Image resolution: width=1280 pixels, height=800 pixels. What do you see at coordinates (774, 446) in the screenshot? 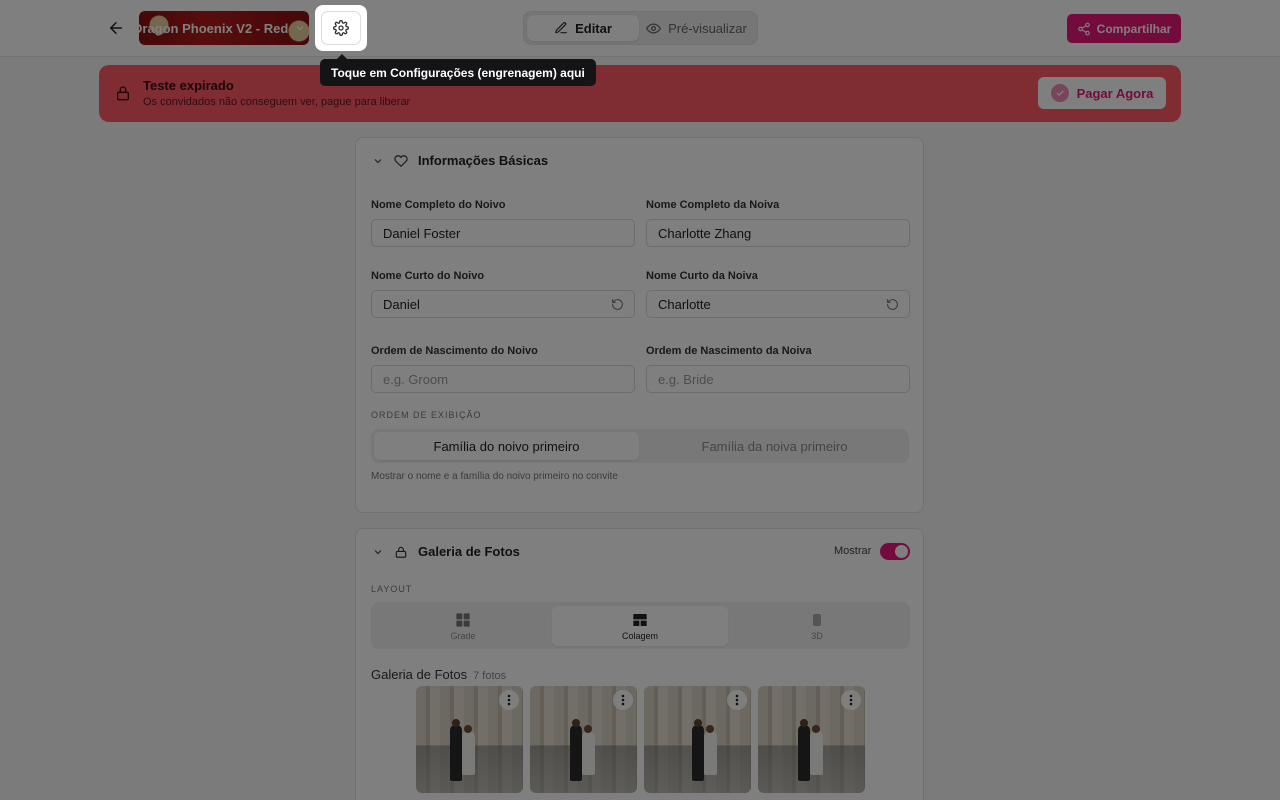
I see `bride-family-first-option: Família da noiva primeiro` at bounding box center [774, 446].